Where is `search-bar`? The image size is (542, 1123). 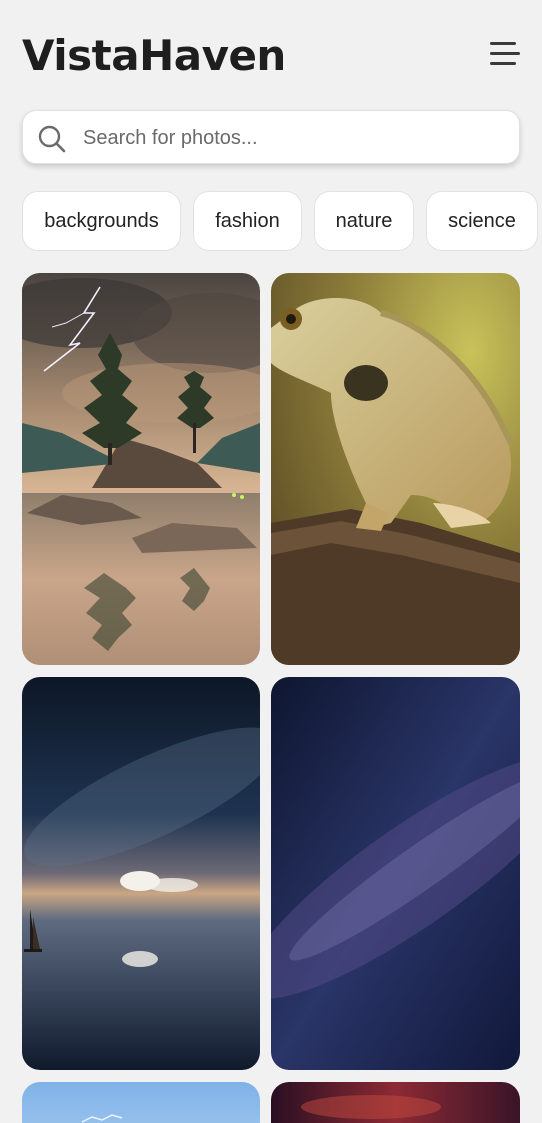 search-bar is located at coordinates (271, 137).